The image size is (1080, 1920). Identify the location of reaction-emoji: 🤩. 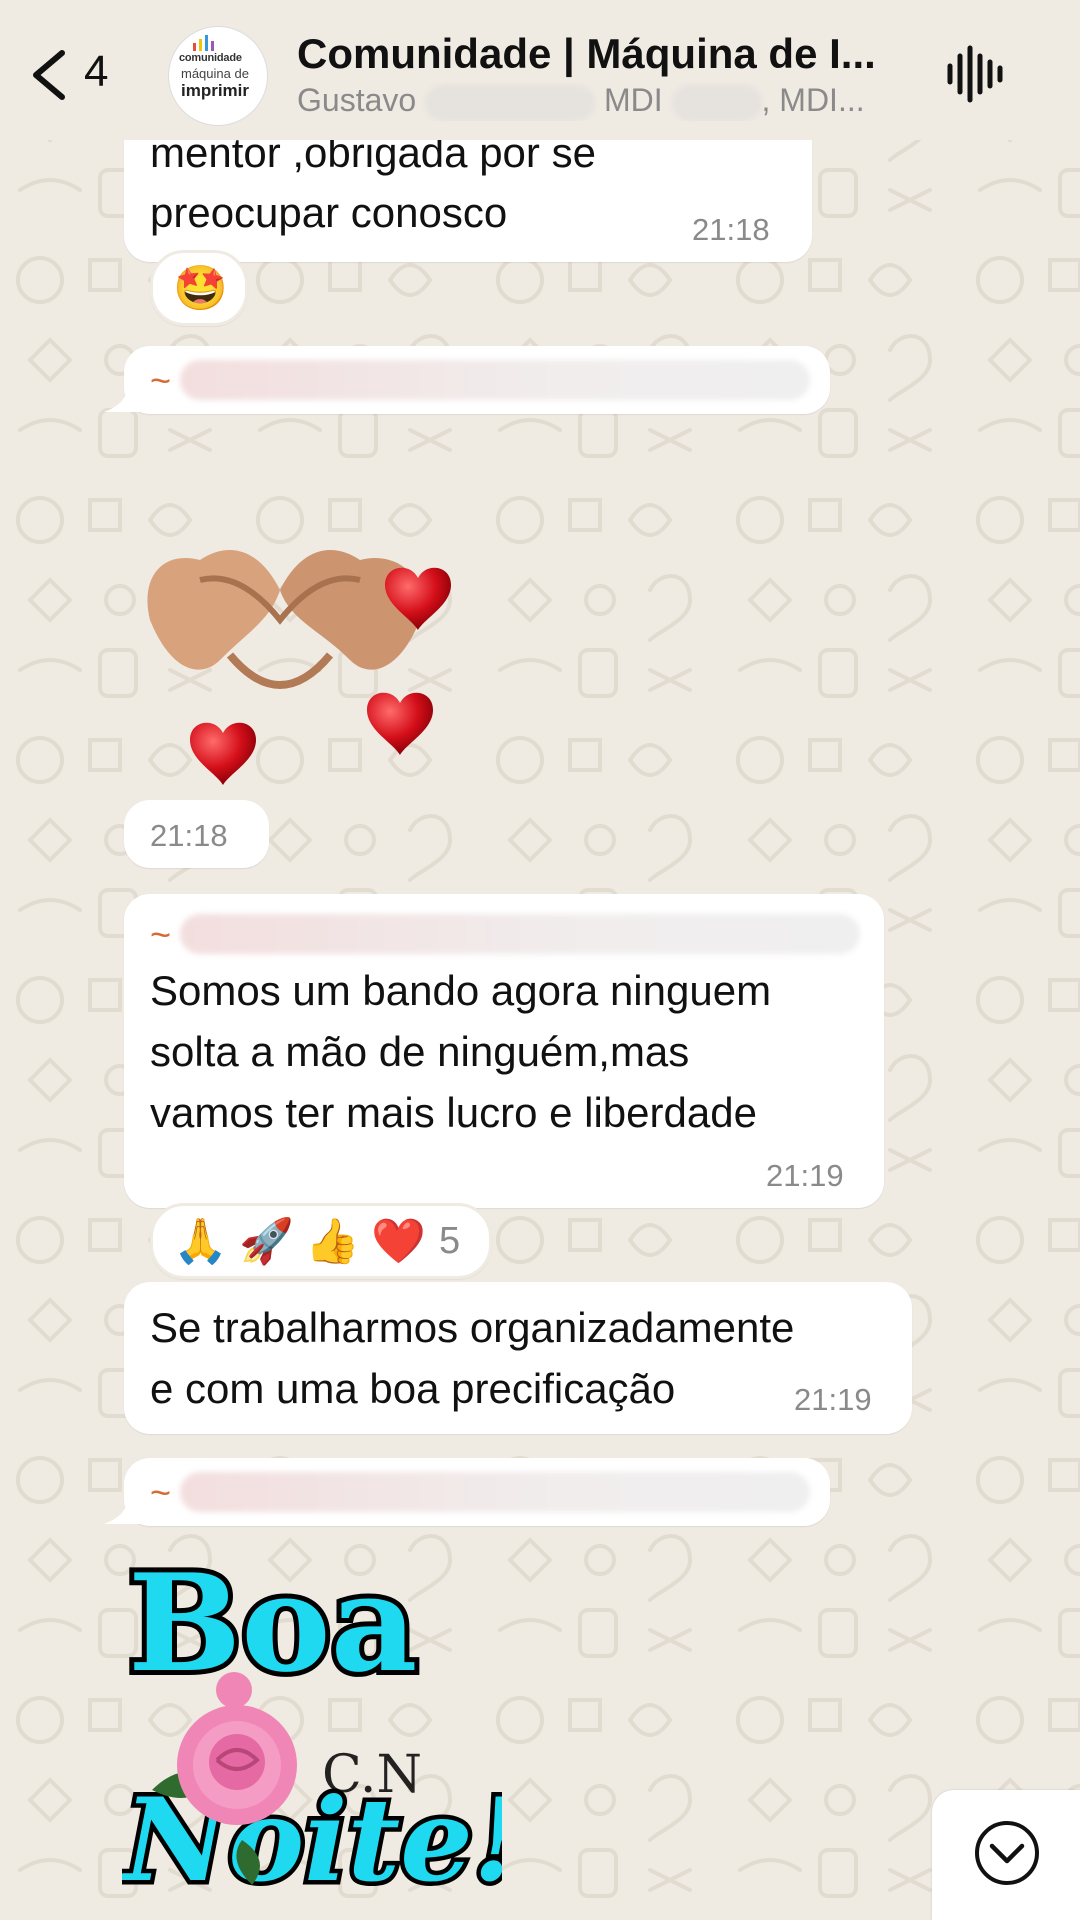
(200, 288).